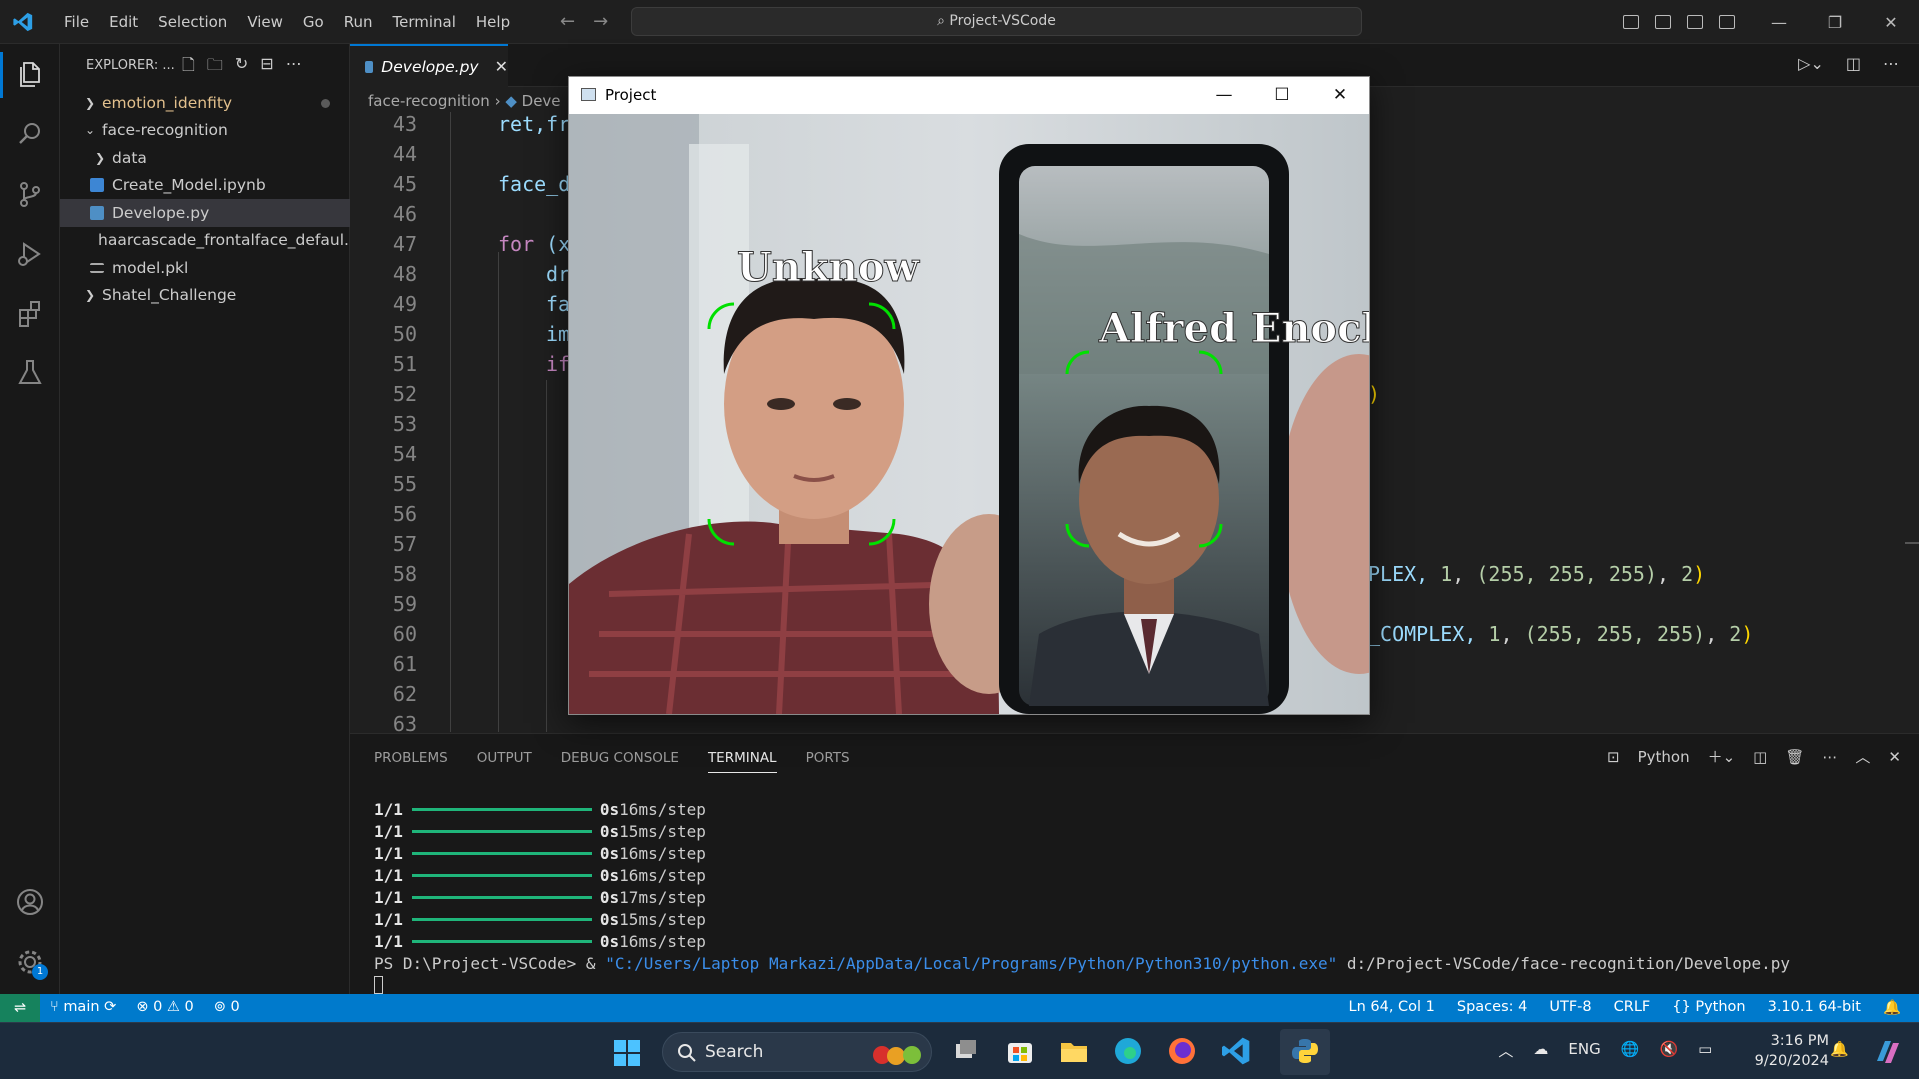 This screenshot has width=1919, height=1079. I want to click on tab-output: OUTPUT, so click(504, 761).